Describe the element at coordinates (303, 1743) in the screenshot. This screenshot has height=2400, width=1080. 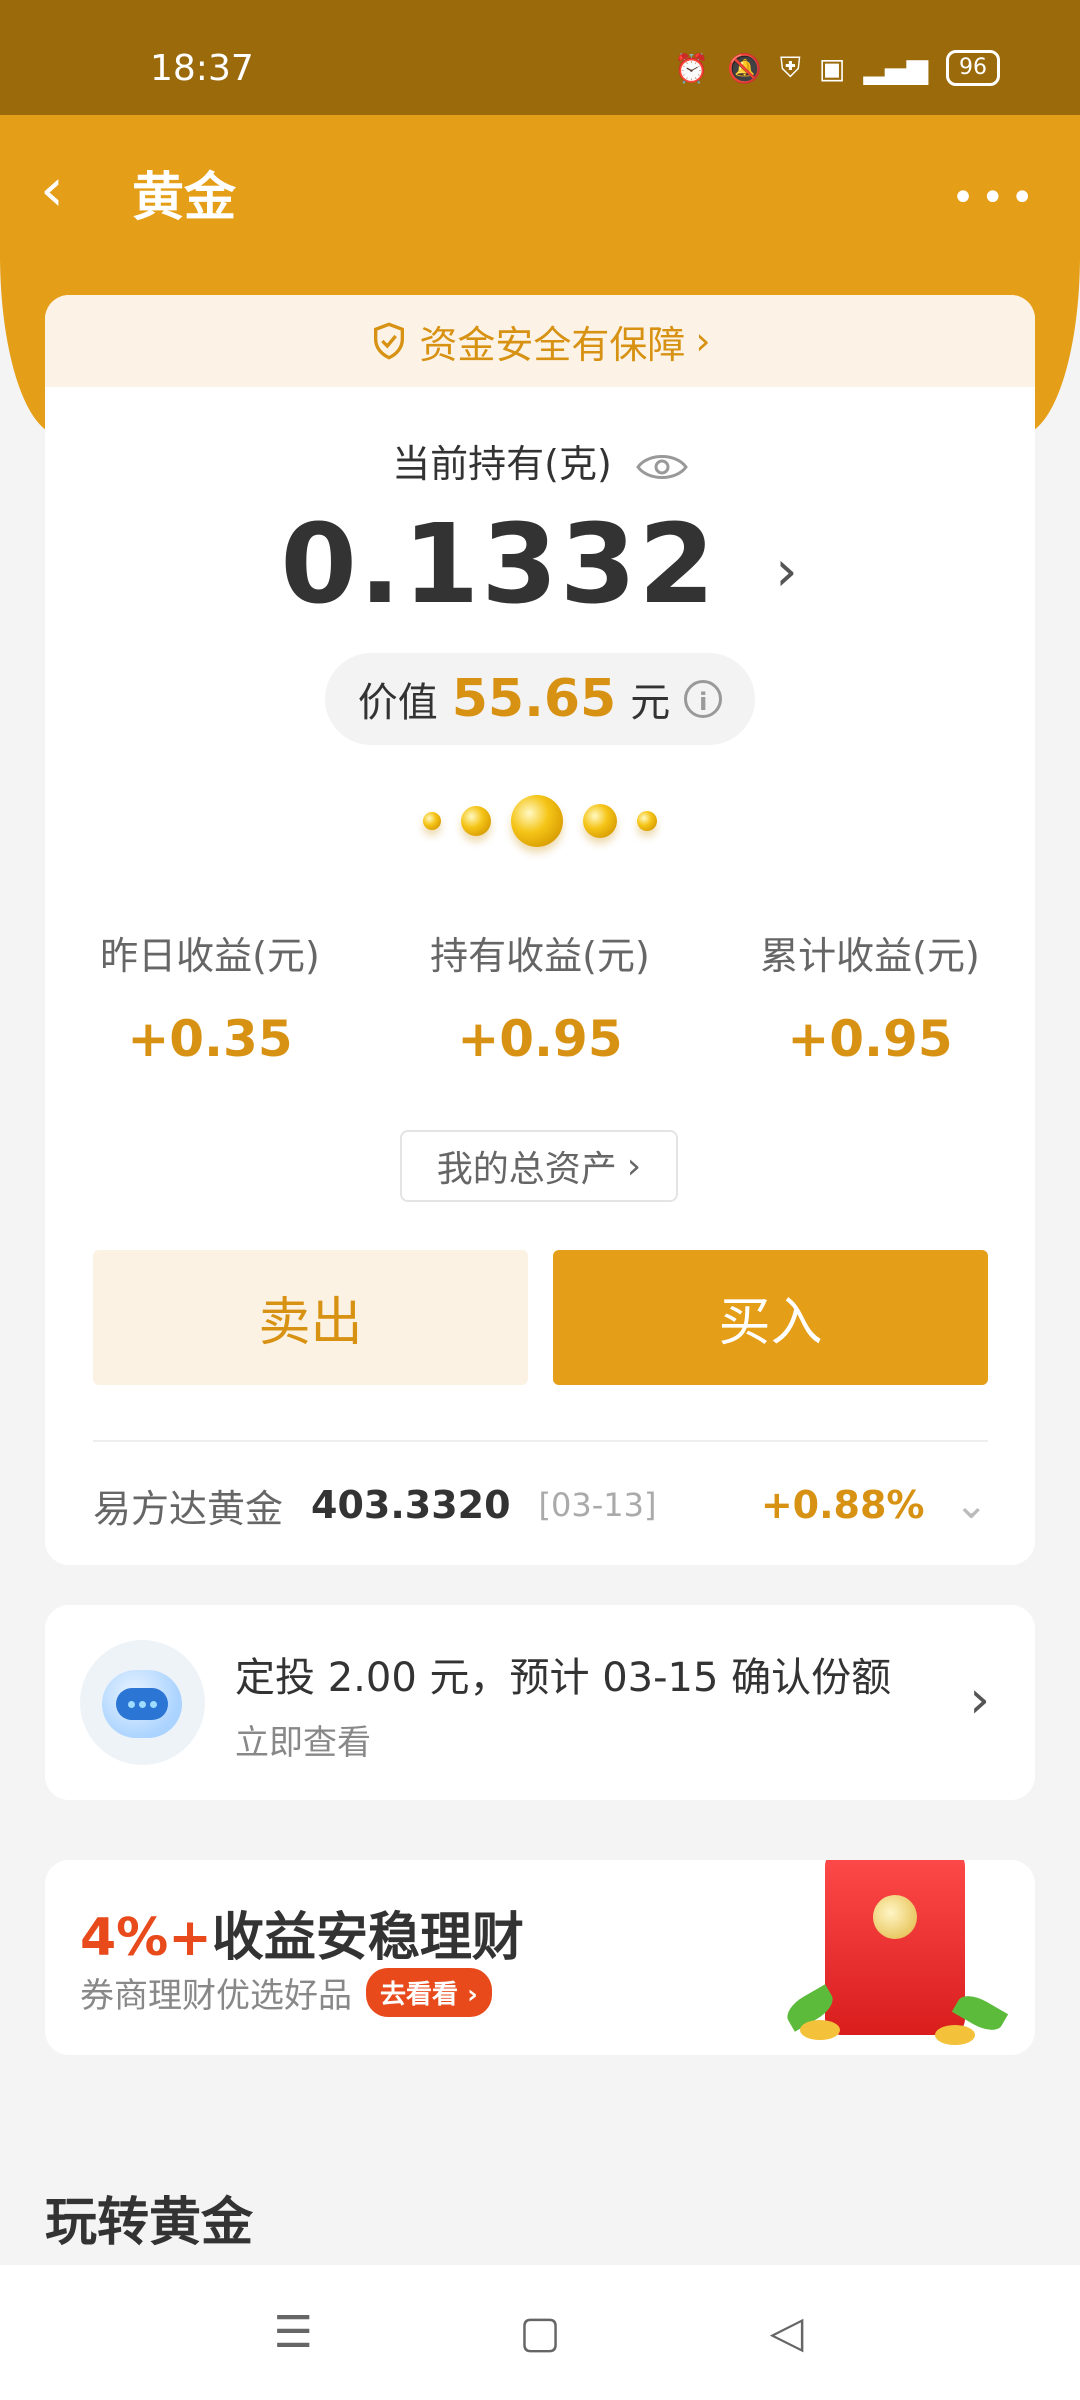
I see `auto-invest-subtitle: 立即查看` at that location.